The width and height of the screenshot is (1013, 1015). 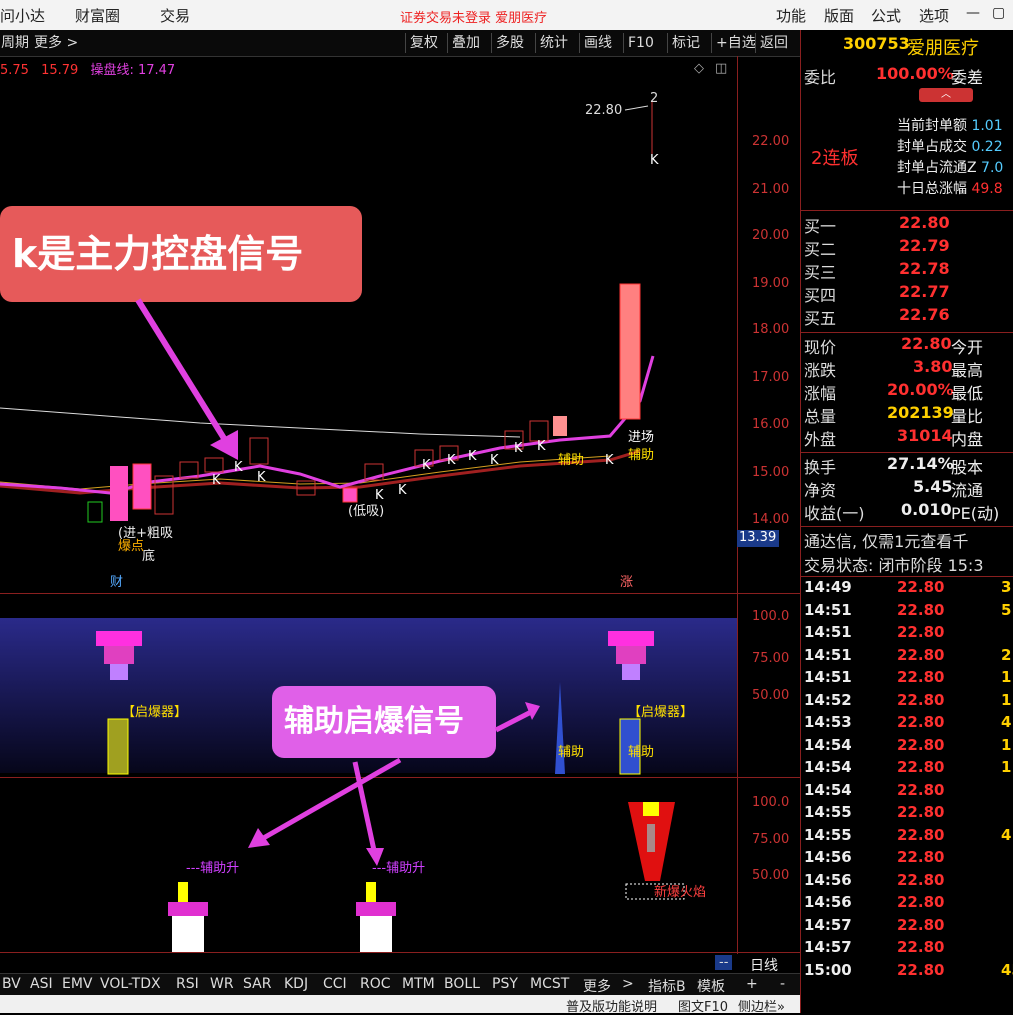 I want to click on ad-banner: 通达信, 仅需1元查看千, so click(x=907, y=539).